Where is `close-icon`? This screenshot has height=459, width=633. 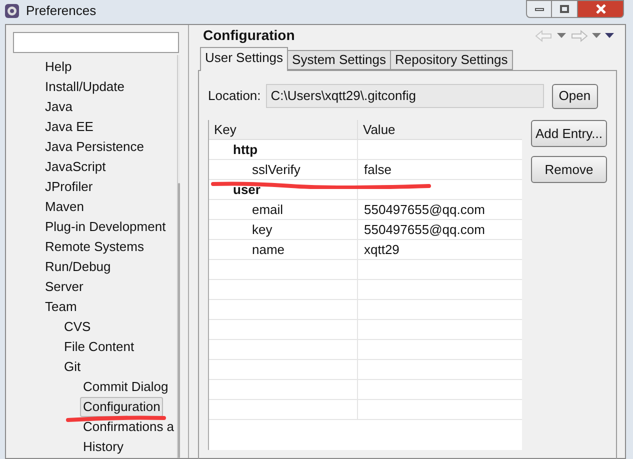 close-icon is located at coordinates (600, 9).